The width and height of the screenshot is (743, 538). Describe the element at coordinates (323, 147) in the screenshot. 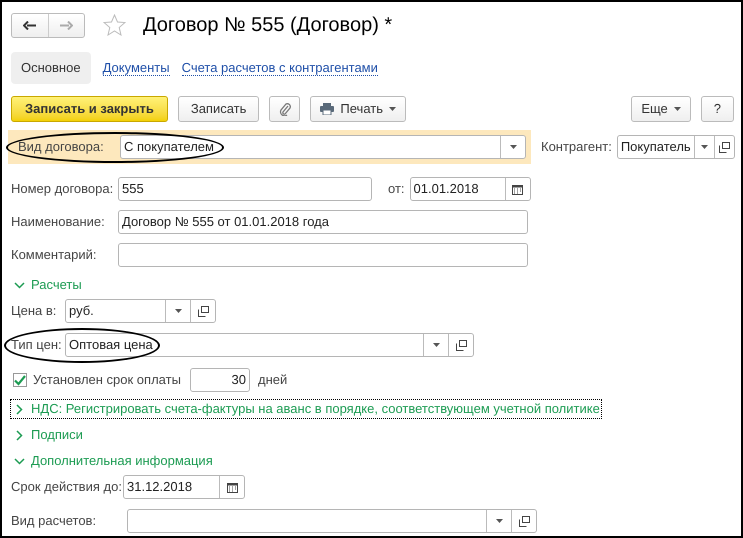

I see `dropdown-field: С покупателем` at that location.